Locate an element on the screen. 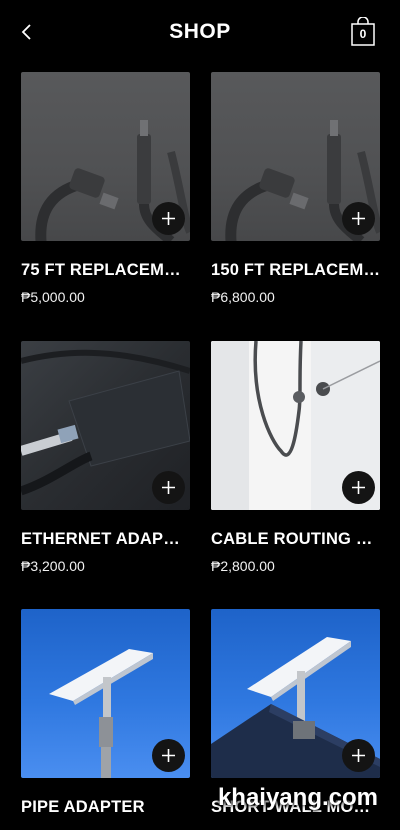 The width and height of the screenshot is (400, 830). product-card: CABLE ROUTING KIT ₱2,800.00 is located at coordinates (295, 457).